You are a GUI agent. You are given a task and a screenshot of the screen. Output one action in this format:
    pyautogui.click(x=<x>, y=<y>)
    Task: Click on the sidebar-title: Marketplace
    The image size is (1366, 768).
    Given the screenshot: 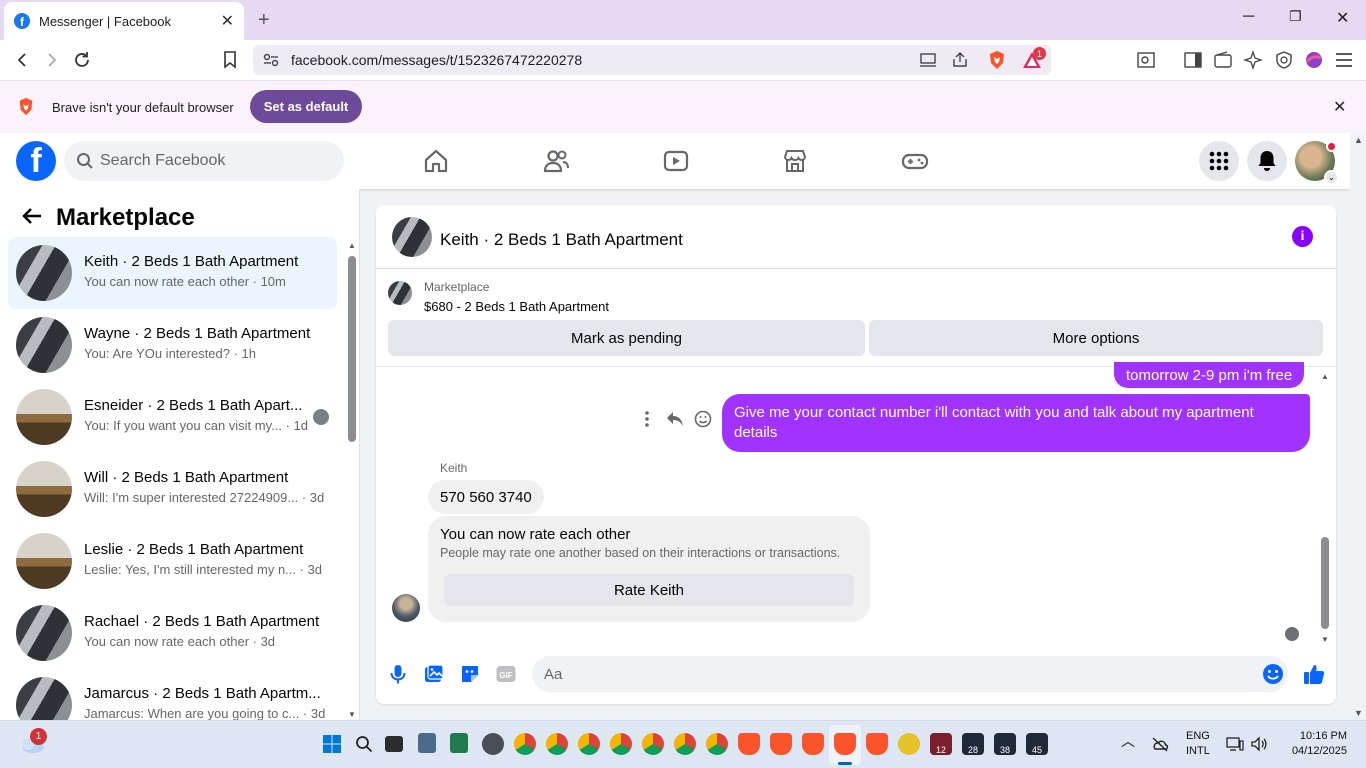 What is the action you would take?
    pyautogui.click(x=125, y=217)
    